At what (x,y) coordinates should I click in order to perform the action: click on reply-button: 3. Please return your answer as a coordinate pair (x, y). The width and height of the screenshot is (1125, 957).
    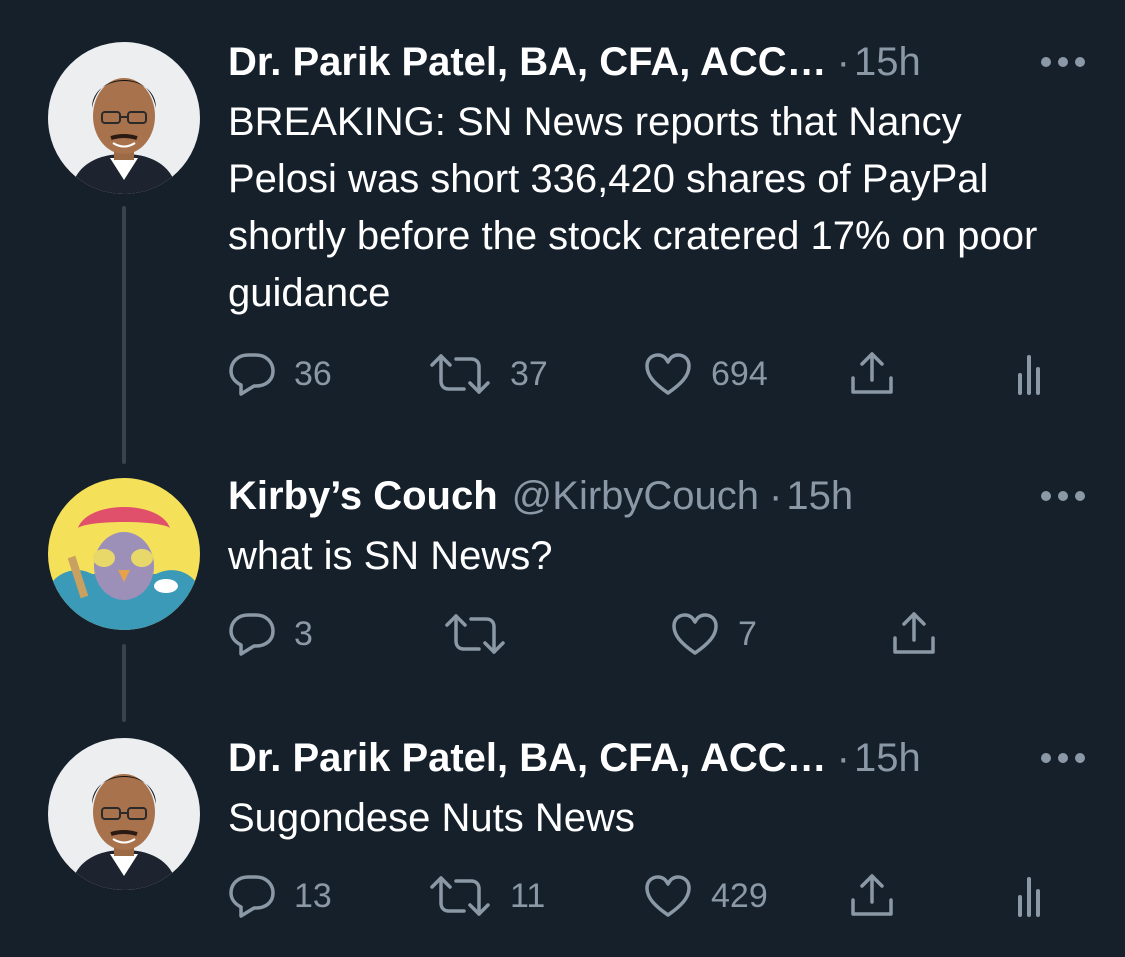
    Looking at the image, I should click on (270, 634).